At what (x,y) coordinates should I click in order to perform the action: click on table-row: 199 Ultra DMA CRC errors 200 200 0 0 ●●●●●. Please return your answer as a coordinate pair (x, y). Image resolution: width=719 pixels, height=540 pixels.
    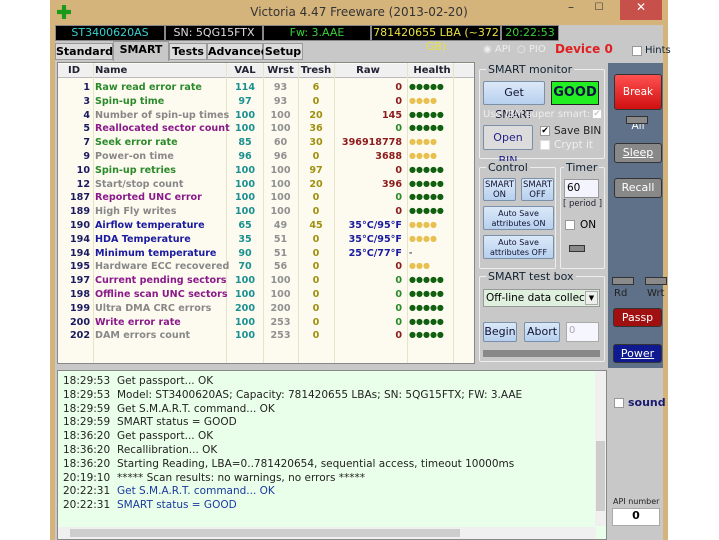
    Looking at the image, I should click on (266, 309).